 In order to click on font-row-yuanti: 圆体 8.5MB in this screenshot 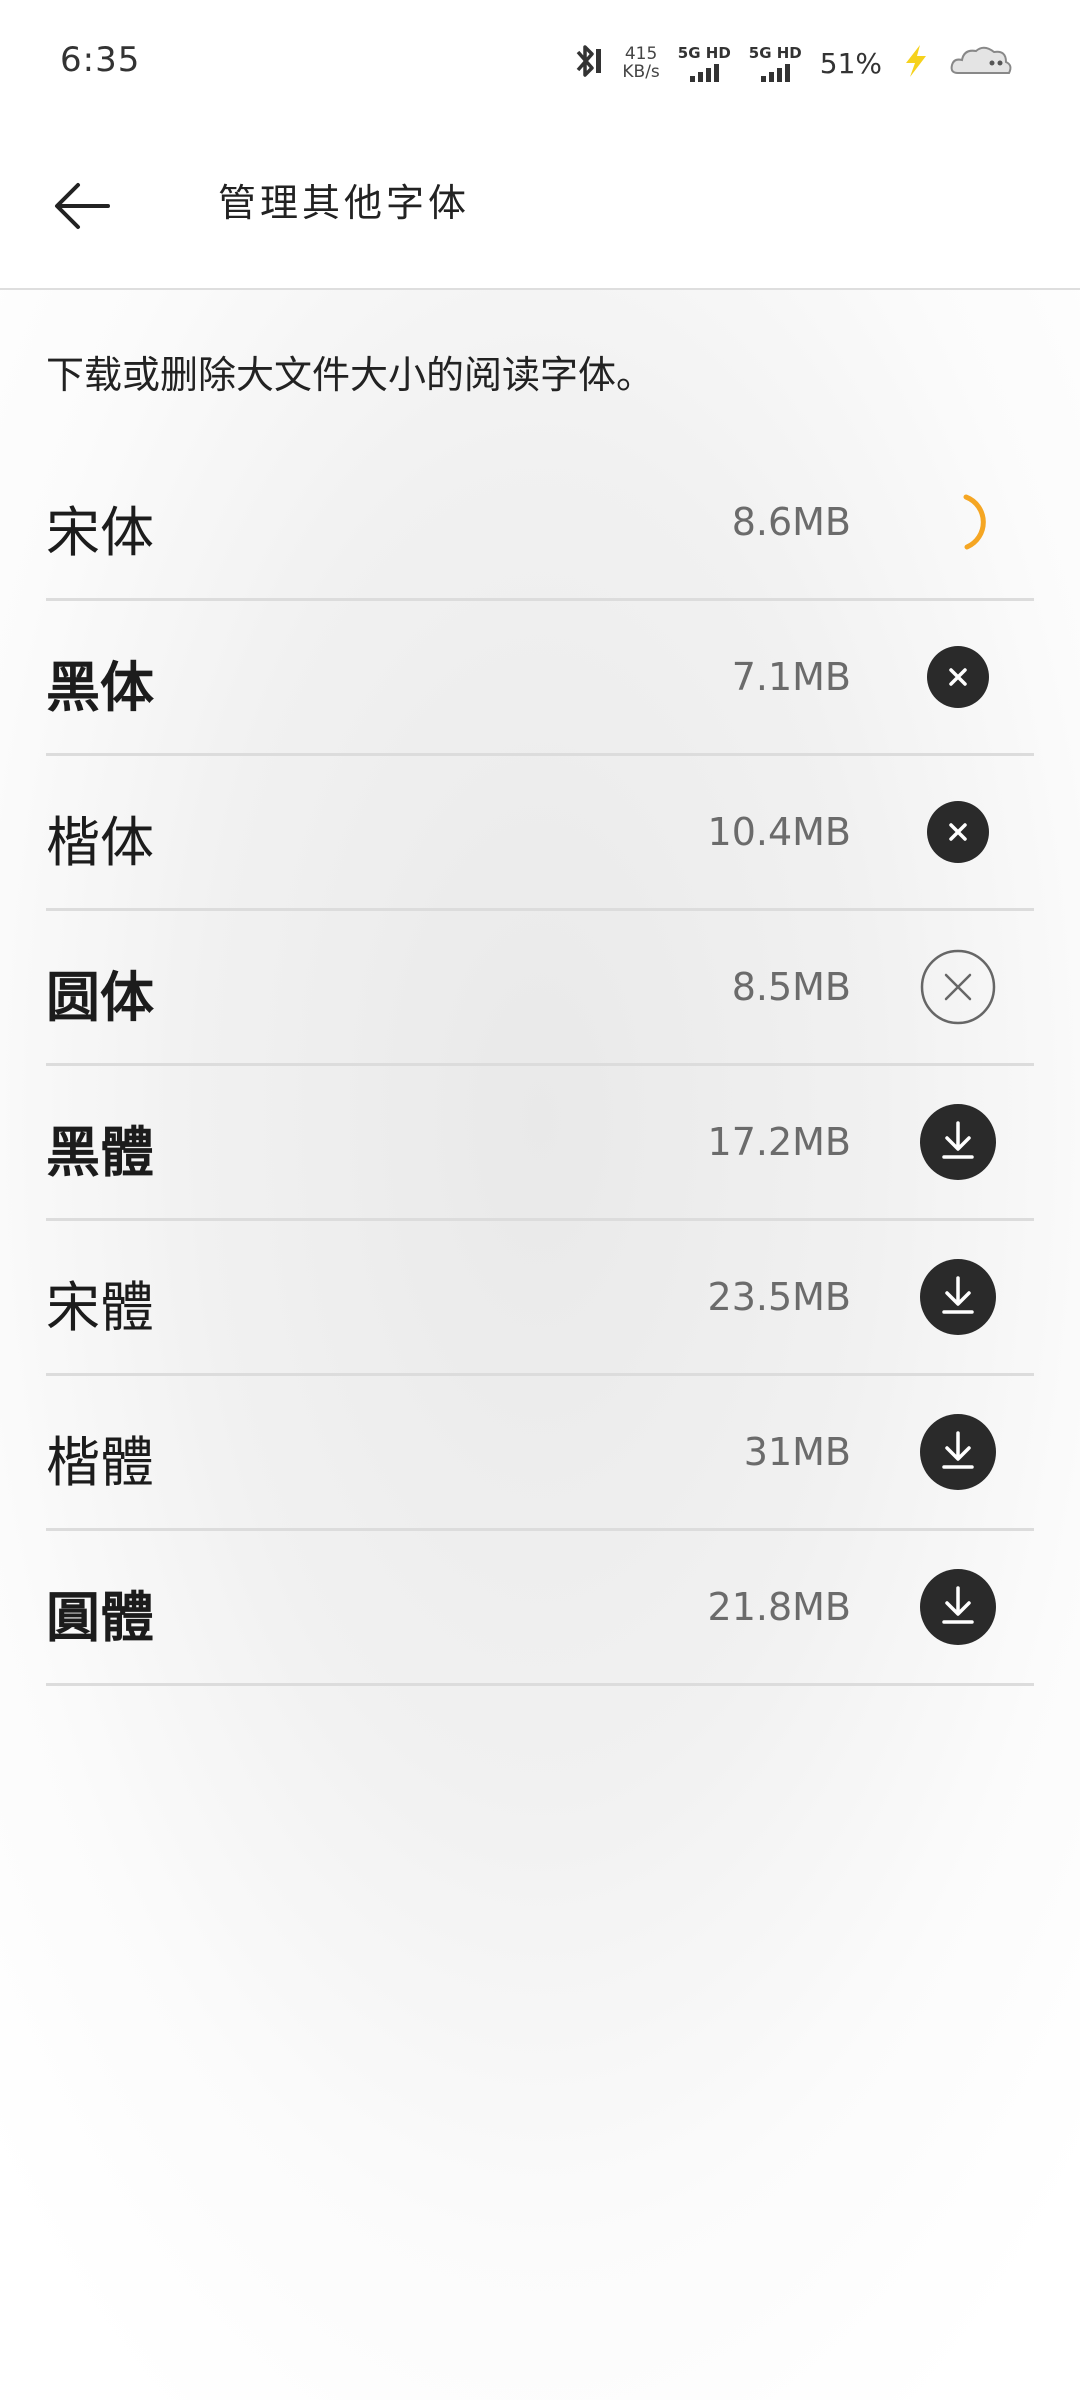, I will do `click(540, 988)`.